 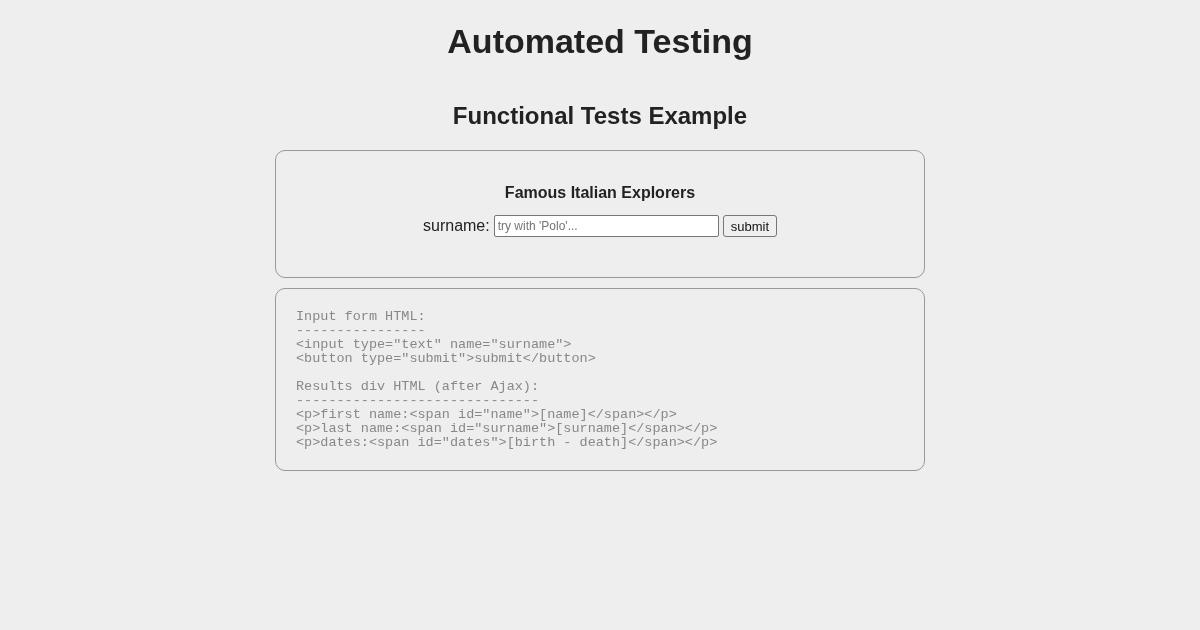 What do you see at coordinates (749, 226) in the screenshot?
I see `submit-button: submit` at bounding box center [749, 226].